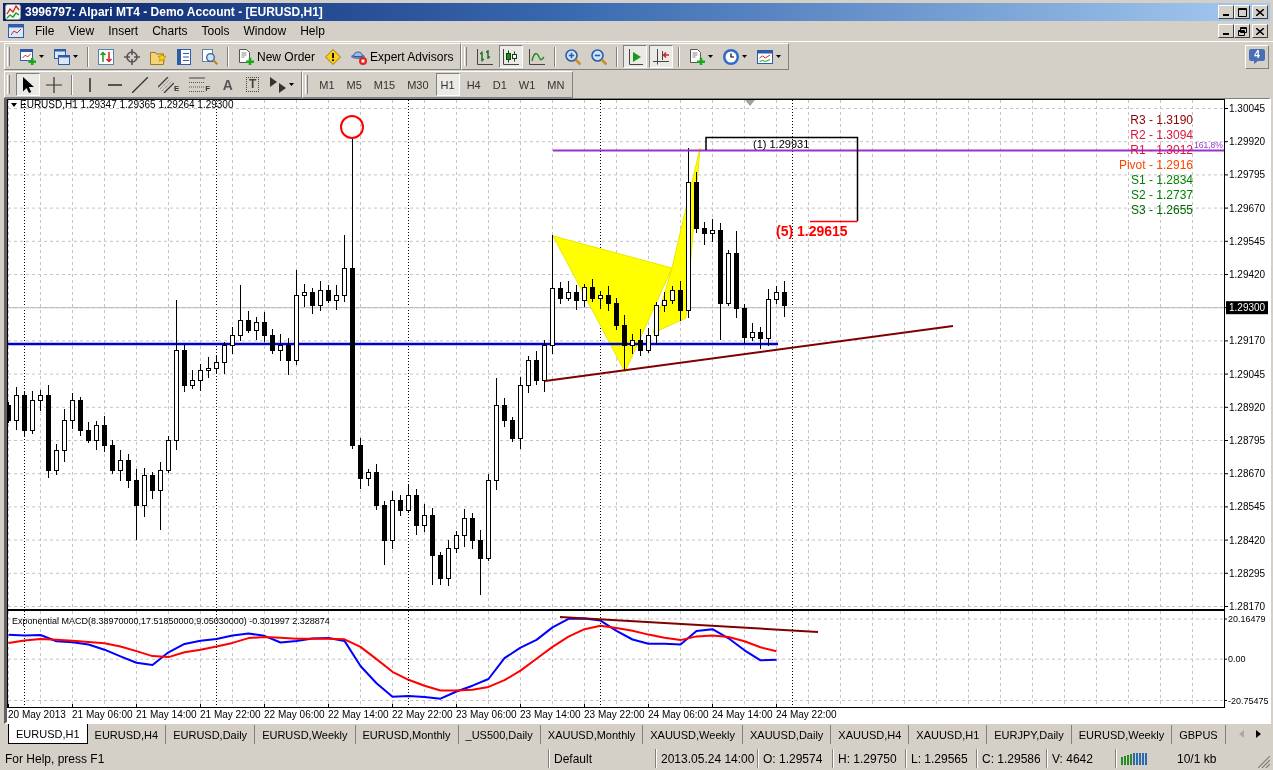 The height and width of the screenshot is (770, 1273). I want to click on shift-arrow-icon, so click(661, 56).